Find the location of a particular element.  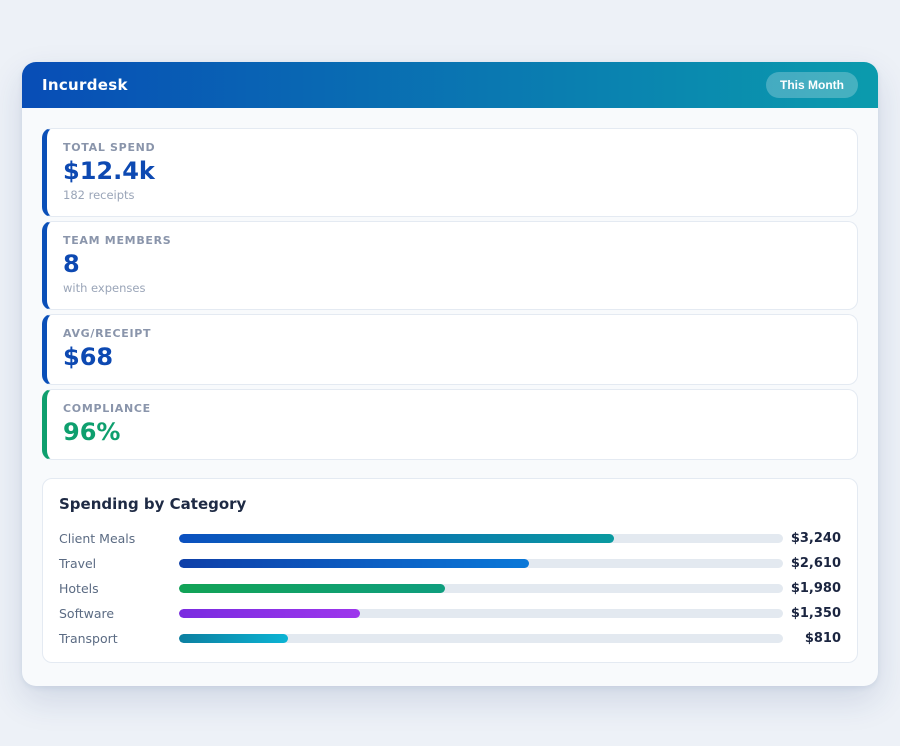

stat-card: AVG/RECEIPT $68 is located at coordinates (450, 349).